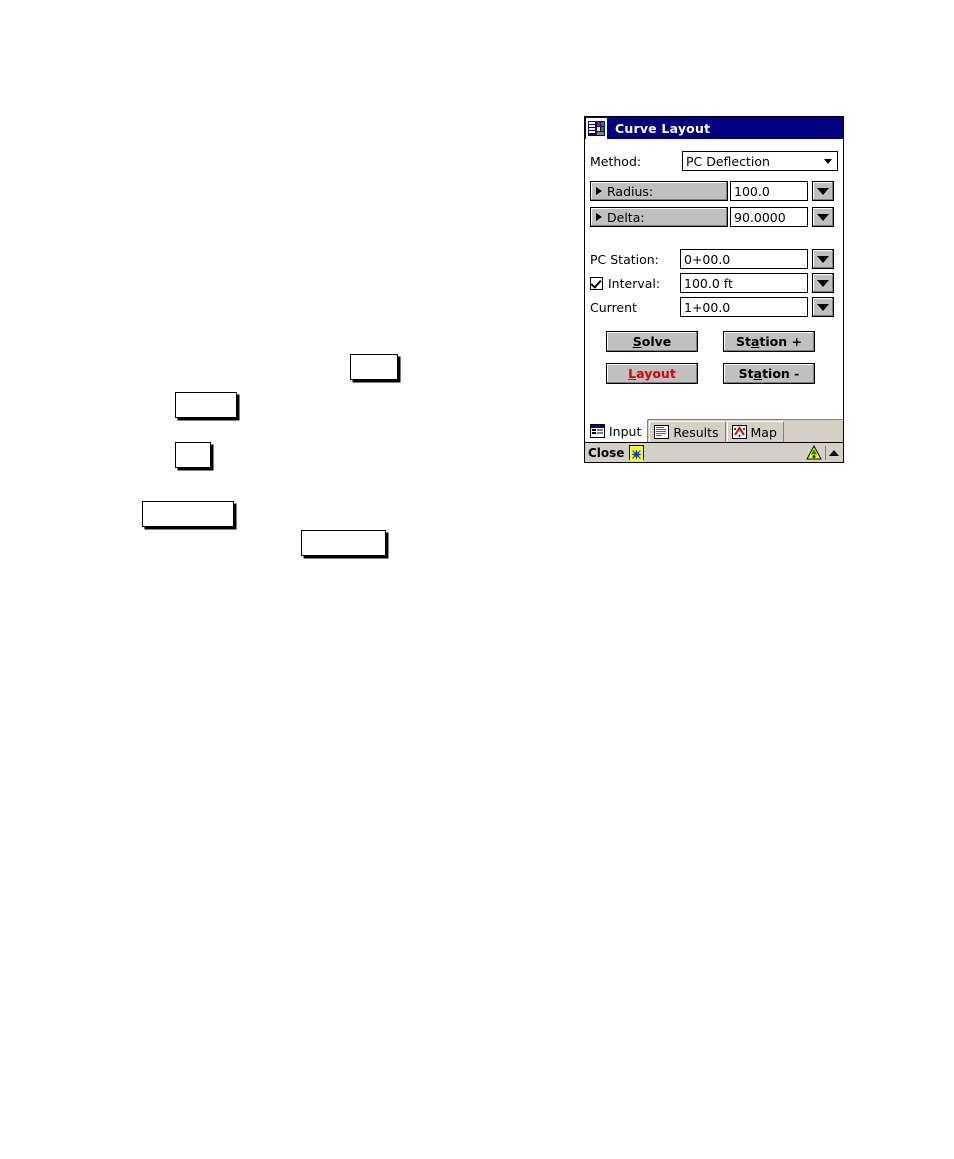 Image resolution: width=954 pixels, height=1159 pixels. I want to click on blue-star-icon, so click(637, 453).